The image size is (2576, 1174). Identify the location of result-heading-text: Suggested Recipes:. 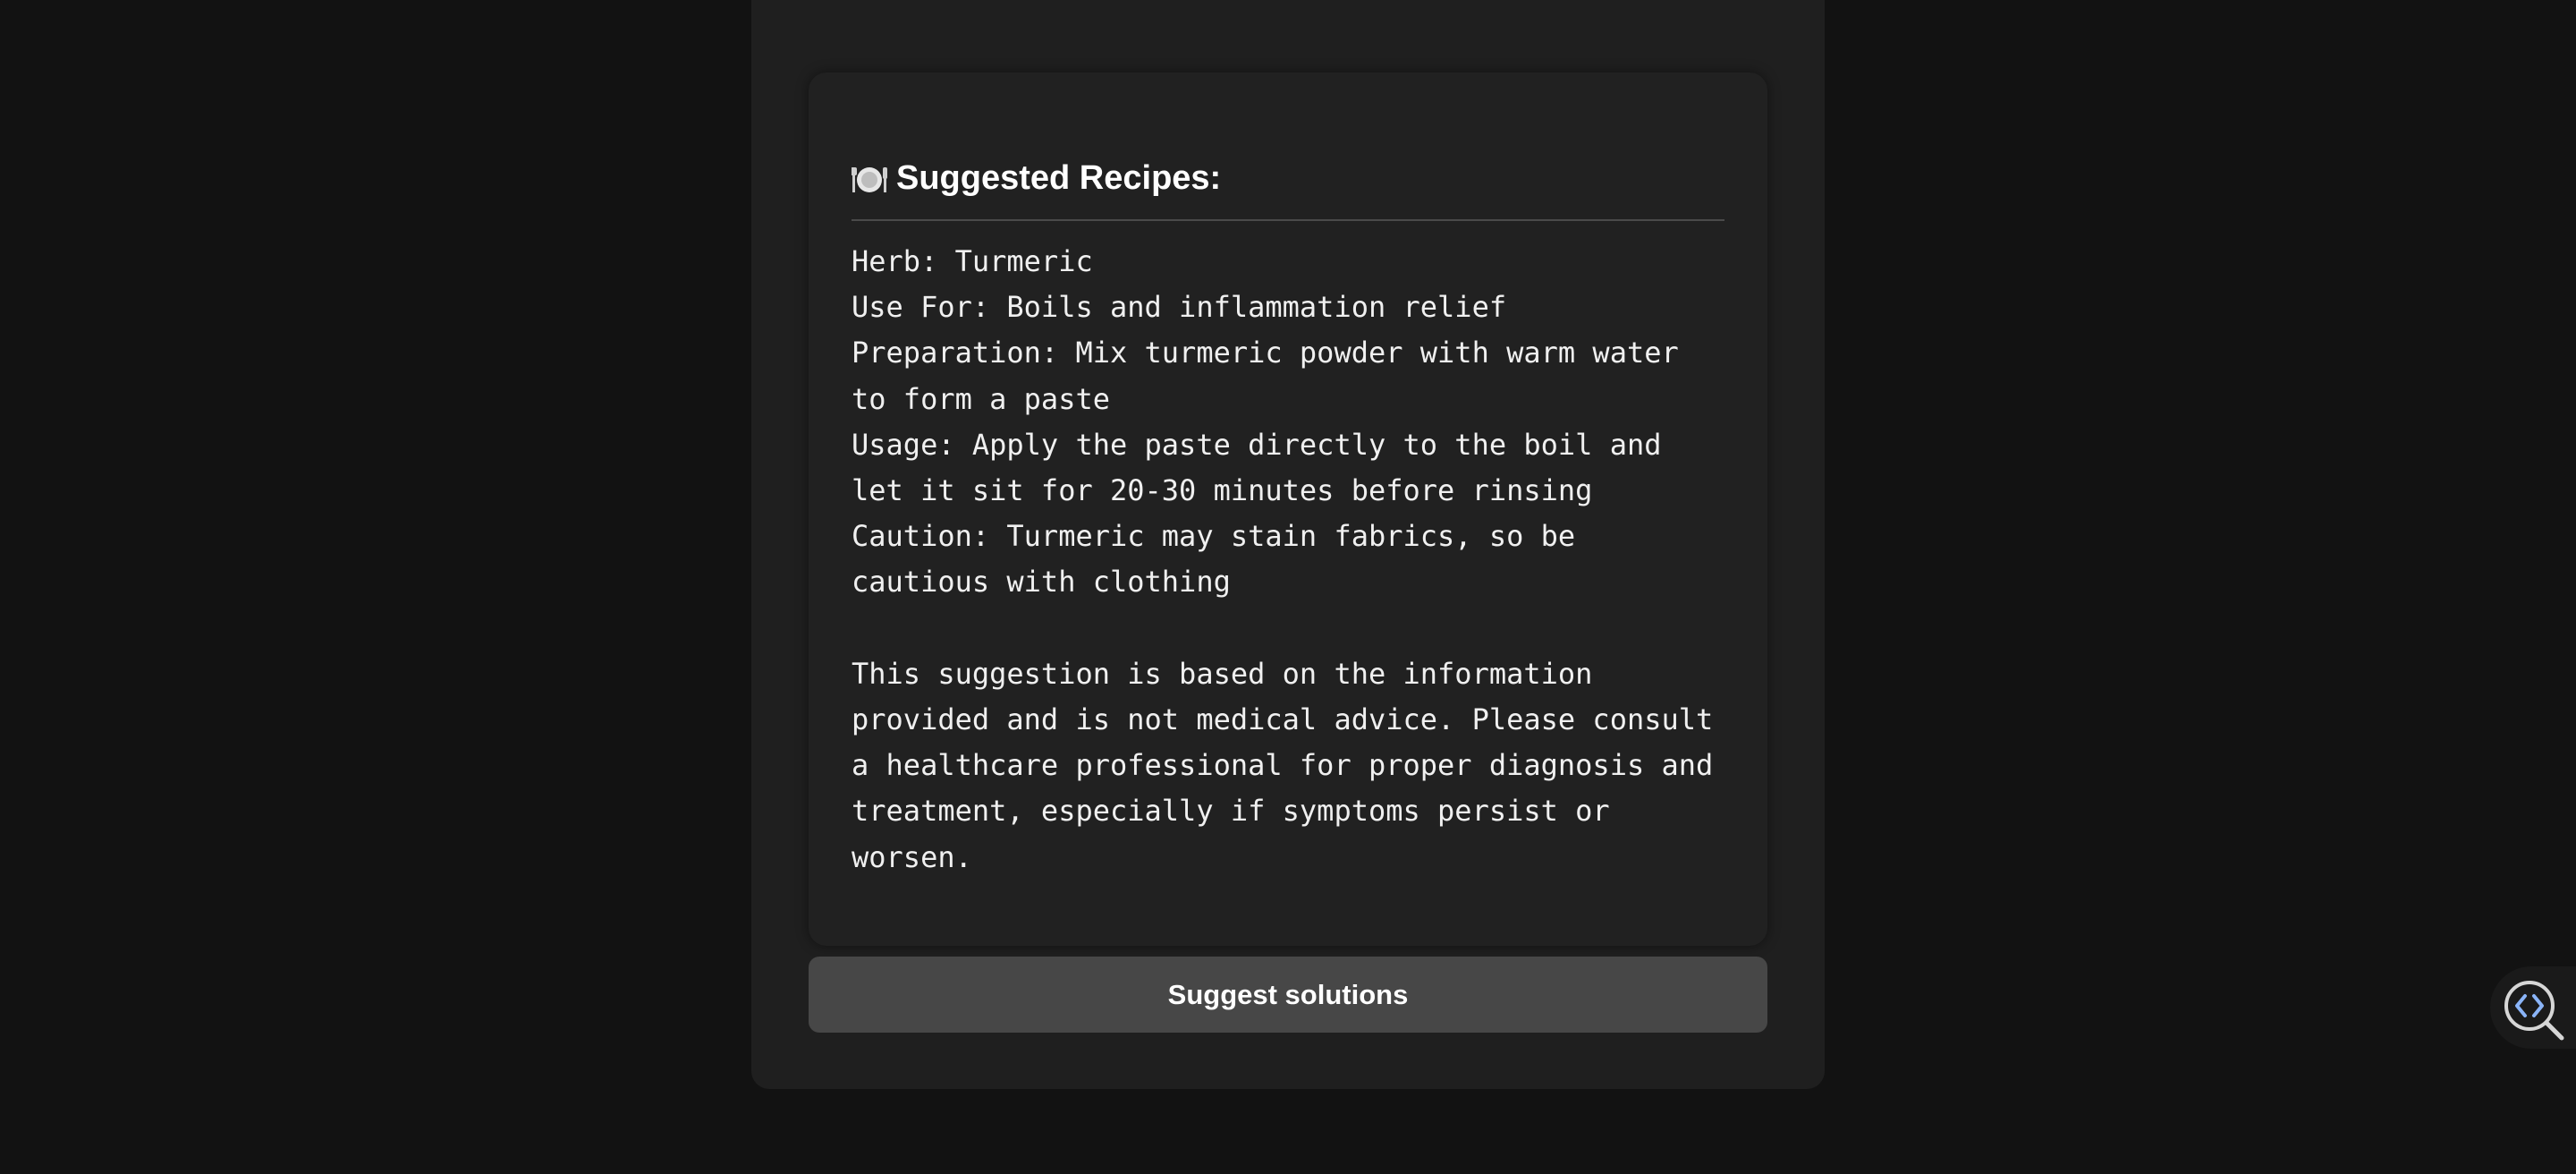
(1059, 177).